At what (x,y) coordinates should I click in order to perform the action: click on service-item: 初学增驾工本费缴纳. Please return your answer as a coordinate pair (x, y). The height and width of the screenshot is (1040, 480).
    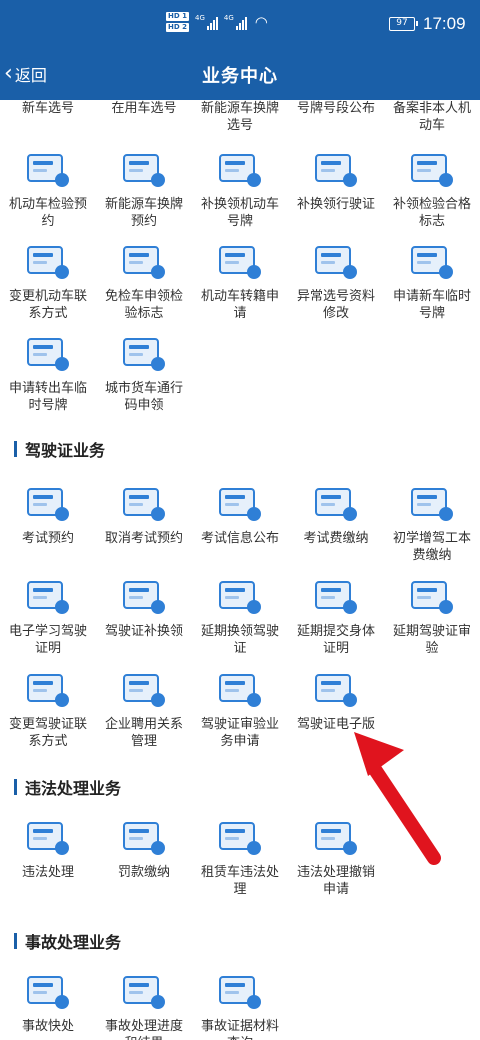
    Looking at the image, I should click on (432, 524).